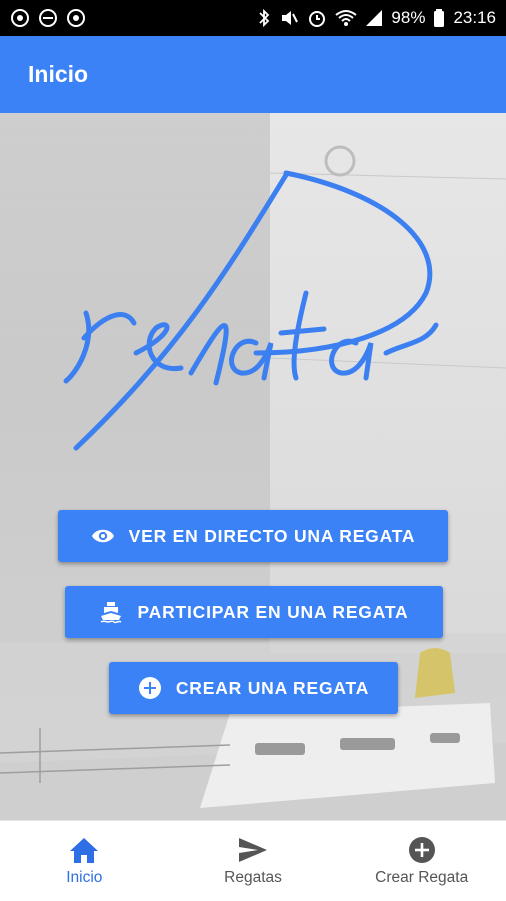 The width and height of the screenshot is (506, 901). I want to click on nav-label-inicio: Inicio, so click(84, 877).